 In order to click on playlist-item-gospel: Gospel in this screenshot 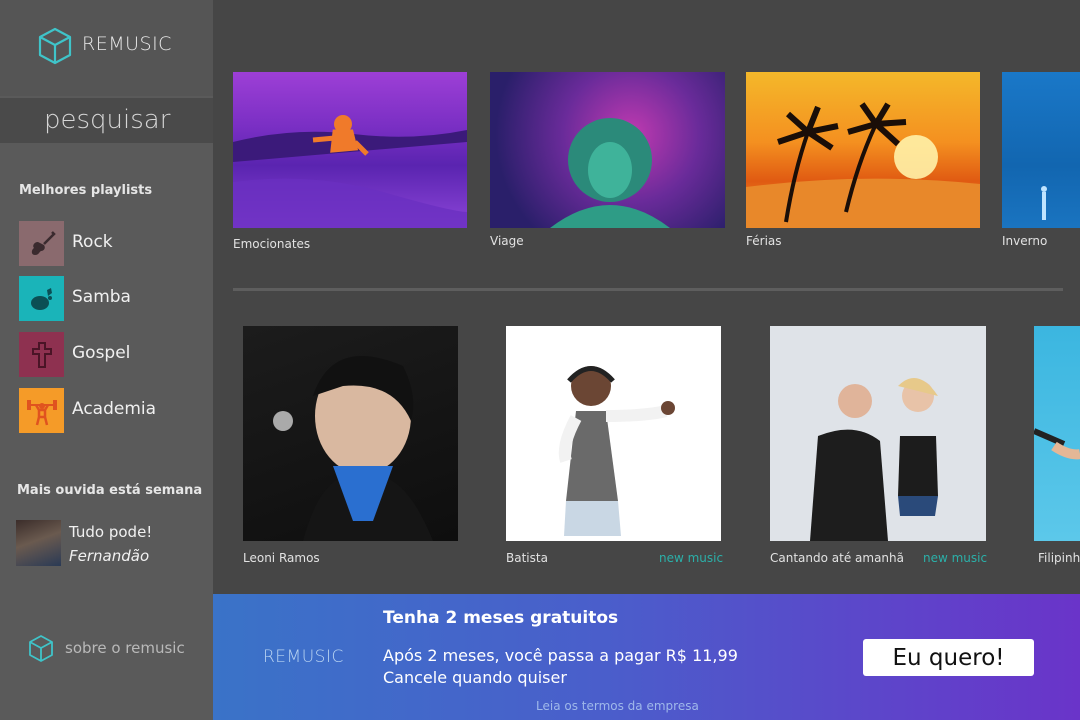, I will do `click(114, 355)`.